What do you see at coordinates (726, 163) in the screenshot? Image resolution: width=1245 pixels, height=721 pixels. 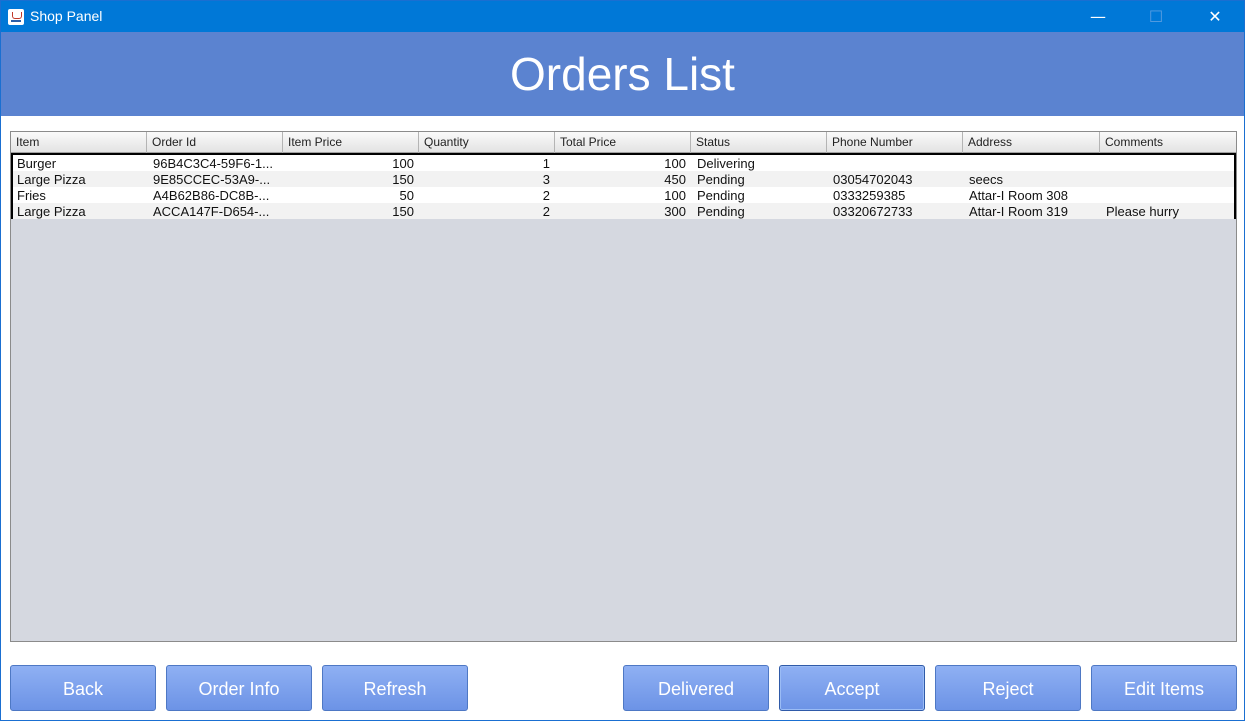 I see `cell-status: Delivering` at bounding box center [726, 163].